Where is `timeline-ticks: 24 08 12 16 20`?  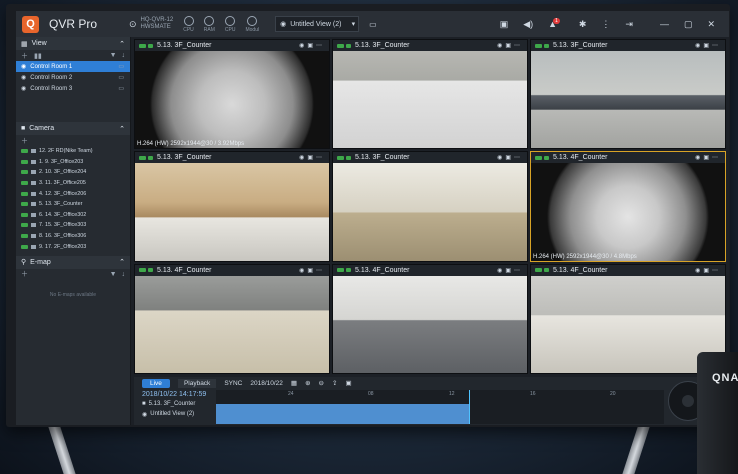 timeline-ticks: 24 08 12 16 20 is located at coordinates (440, 394).